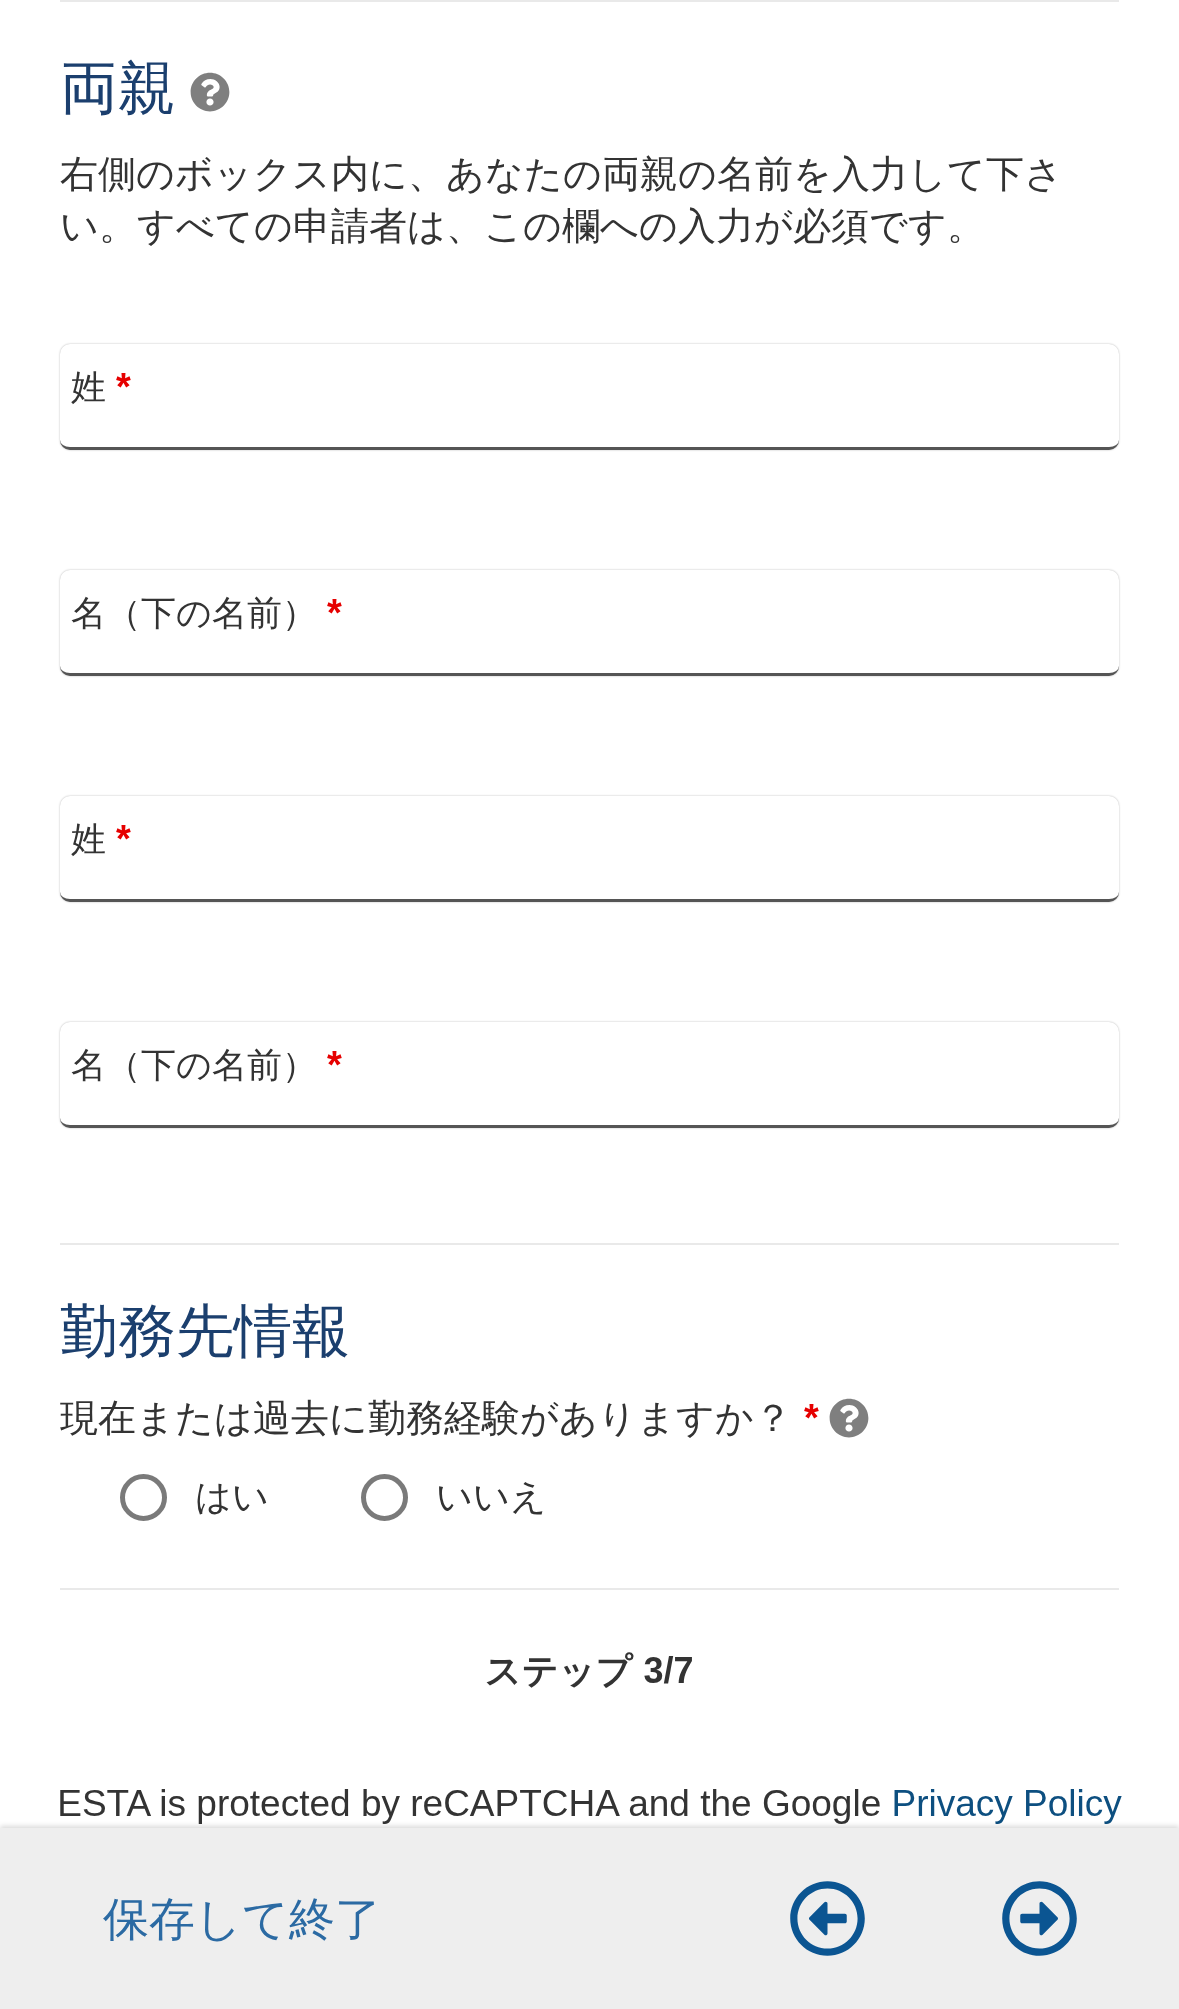  Describe the element at coordinates (589, 1671) in the screenshot. I see `step-indicator: ステップ 3/7` at that location.